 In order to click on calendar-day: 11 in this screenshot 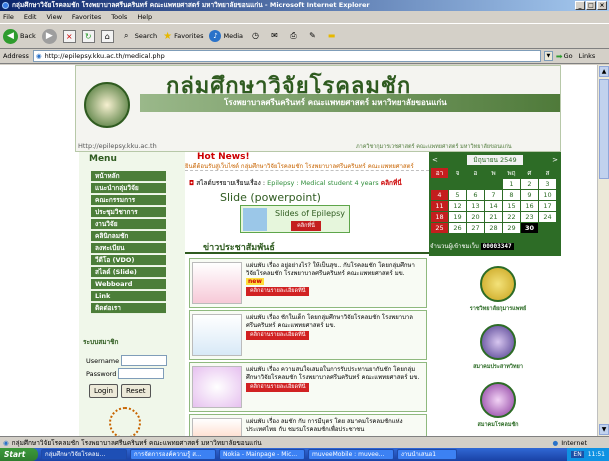, I will do `click(439, 206)`.